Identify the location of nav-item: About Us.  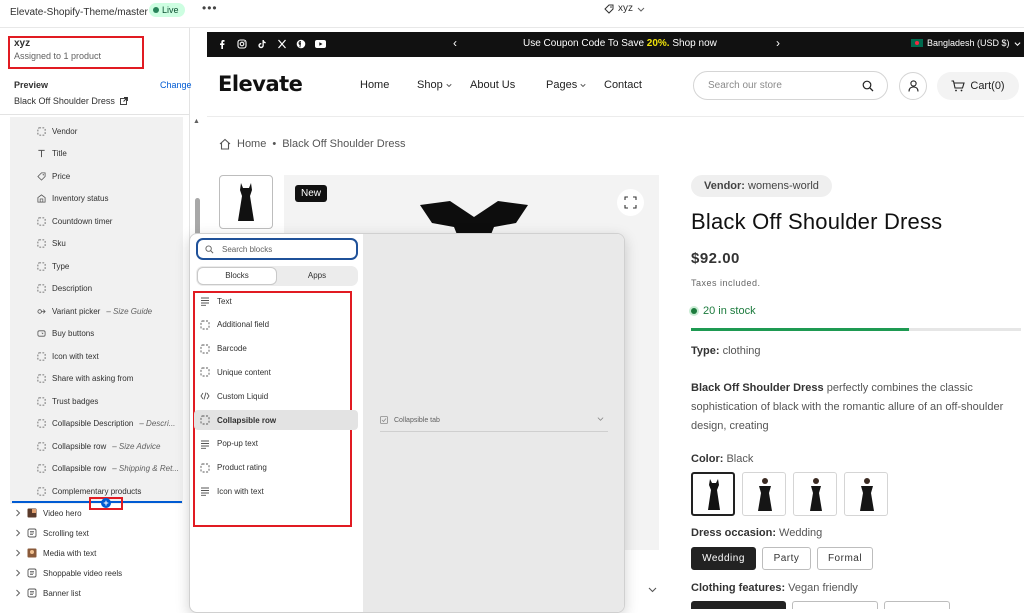
(492, 85).